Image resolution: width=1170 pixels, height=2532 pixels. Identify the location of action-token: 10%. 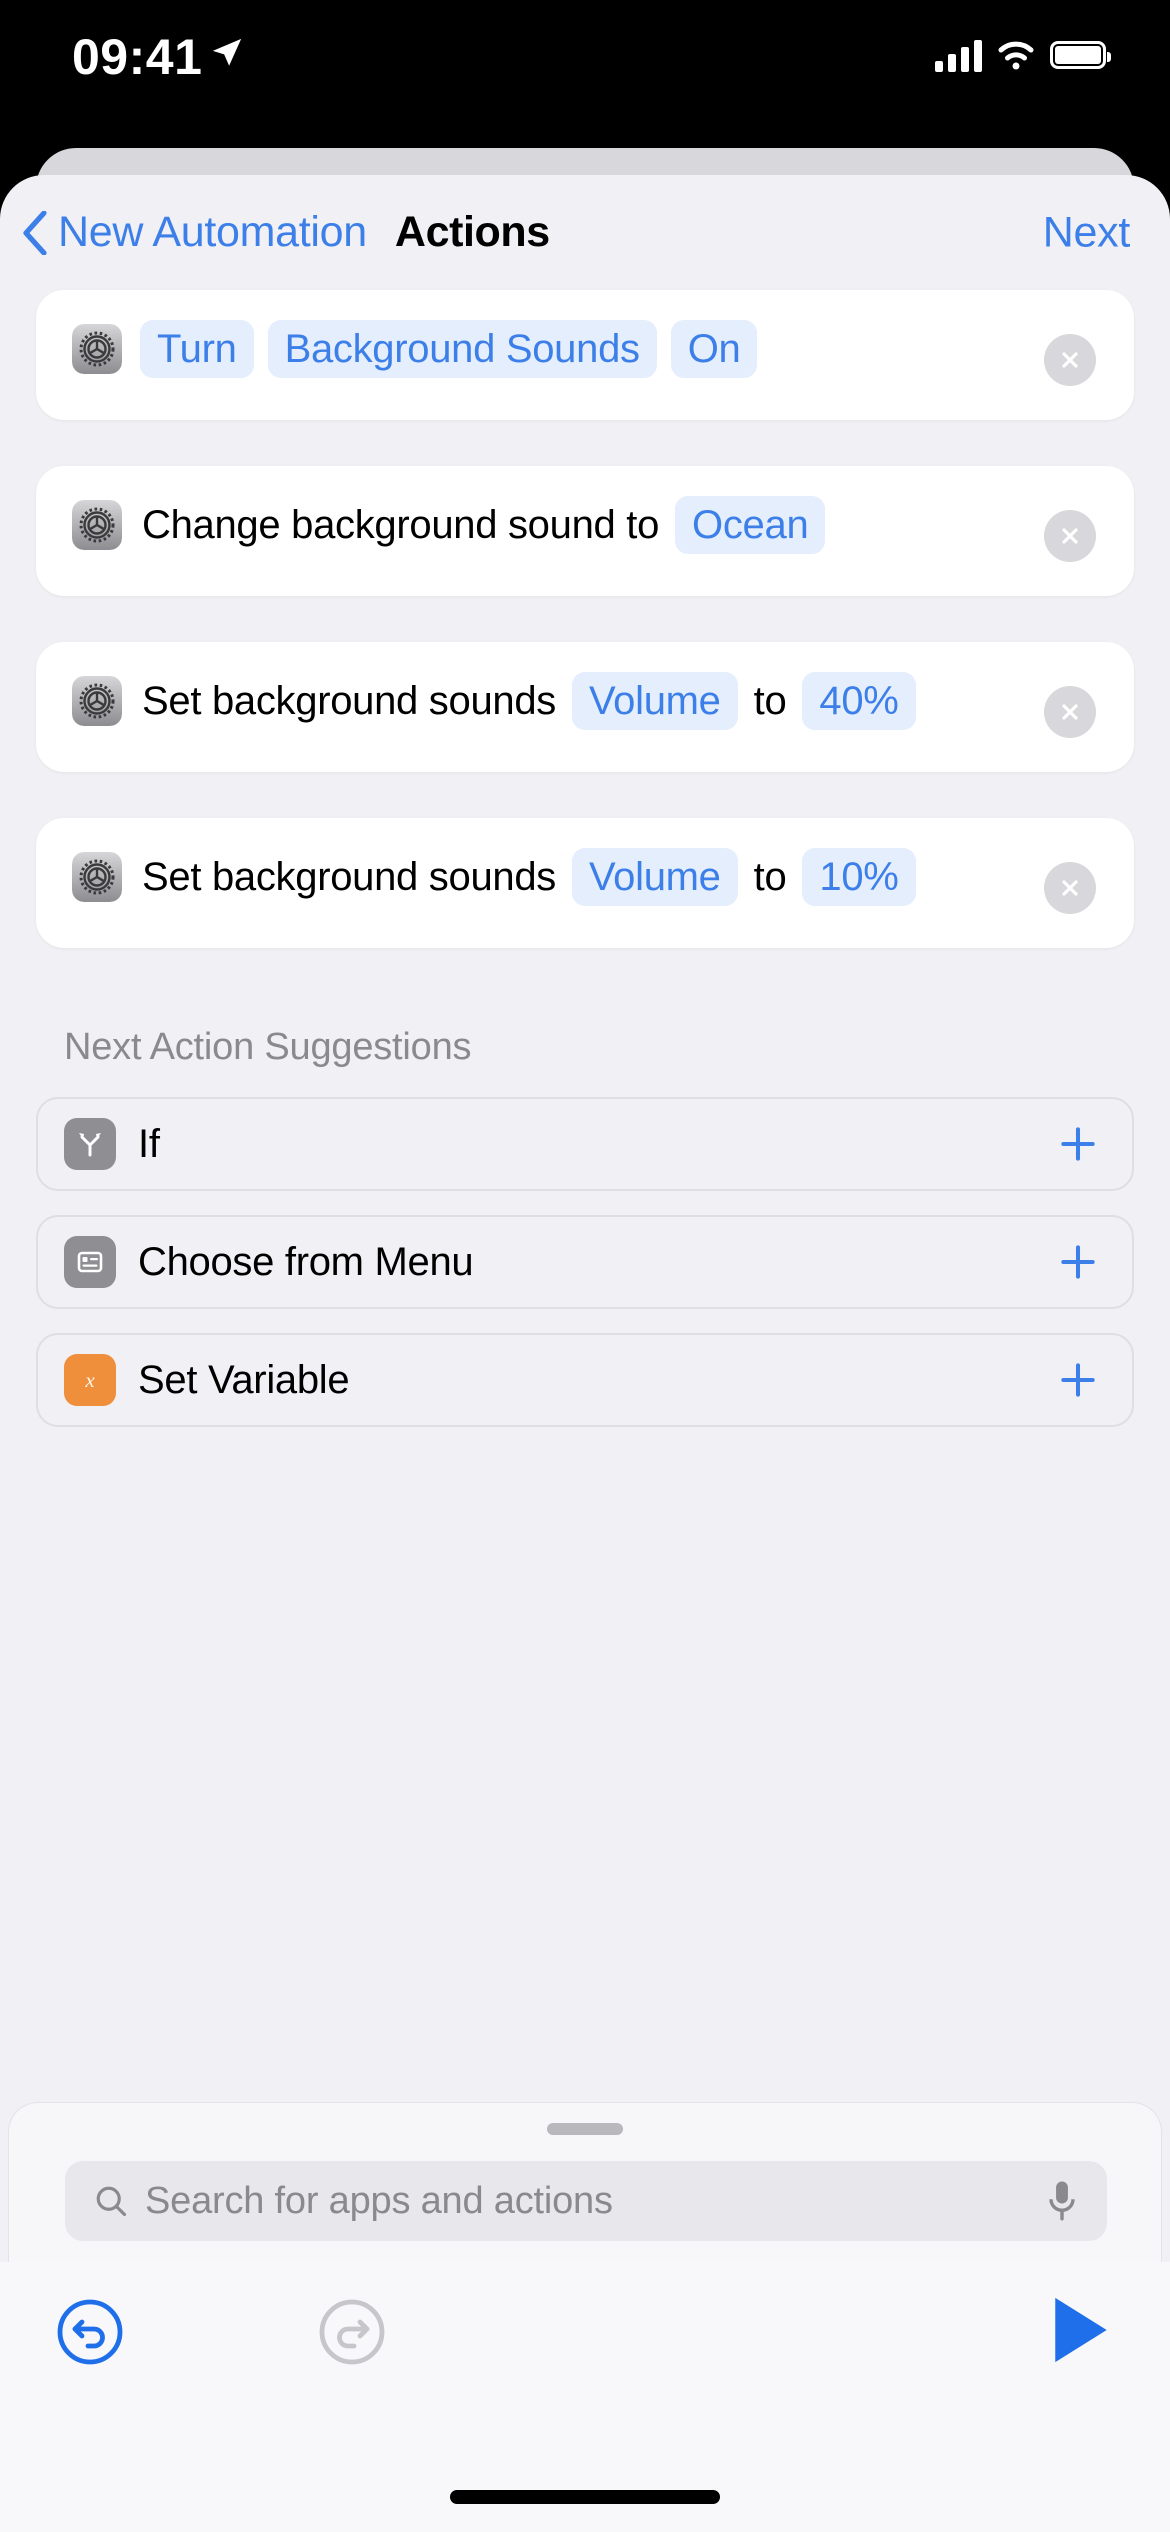
(859, 877).